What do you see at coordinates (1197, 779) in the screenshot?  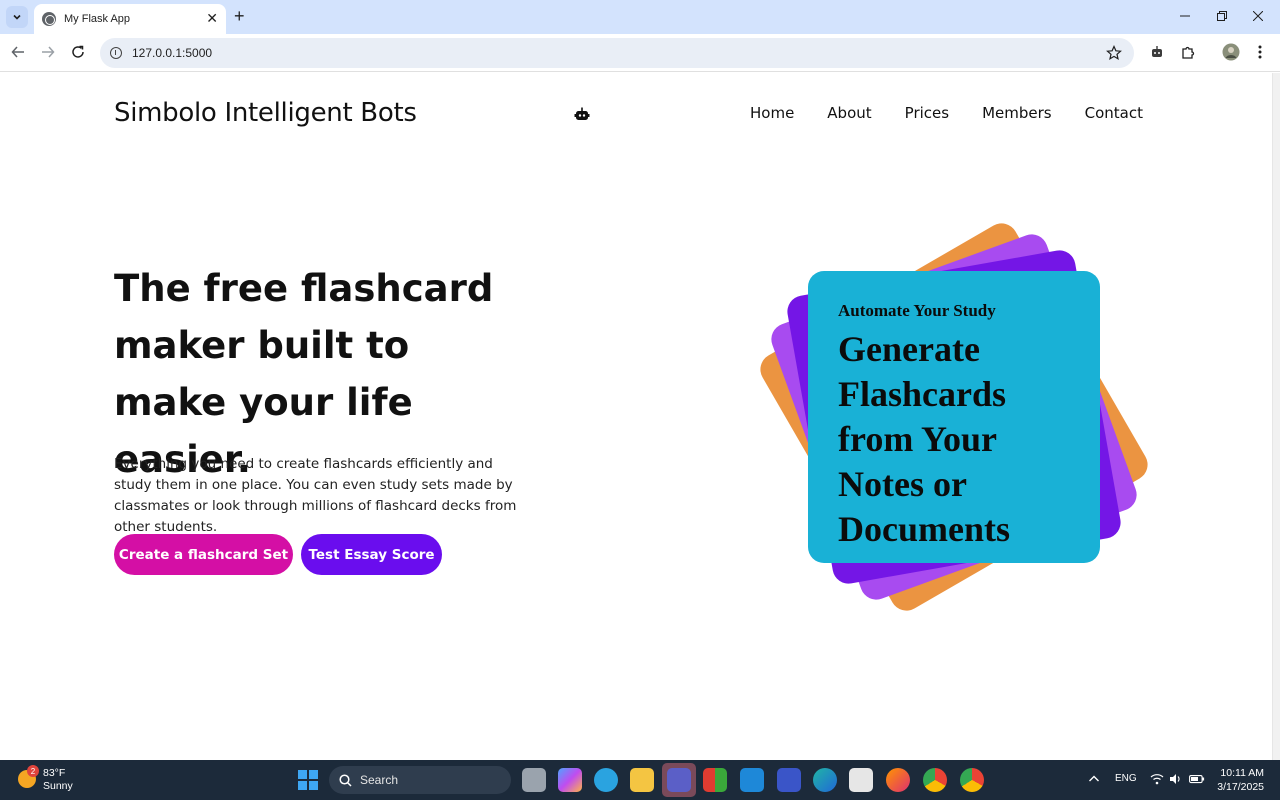 I see `battery-icon` at bounding box center [1197, 779].